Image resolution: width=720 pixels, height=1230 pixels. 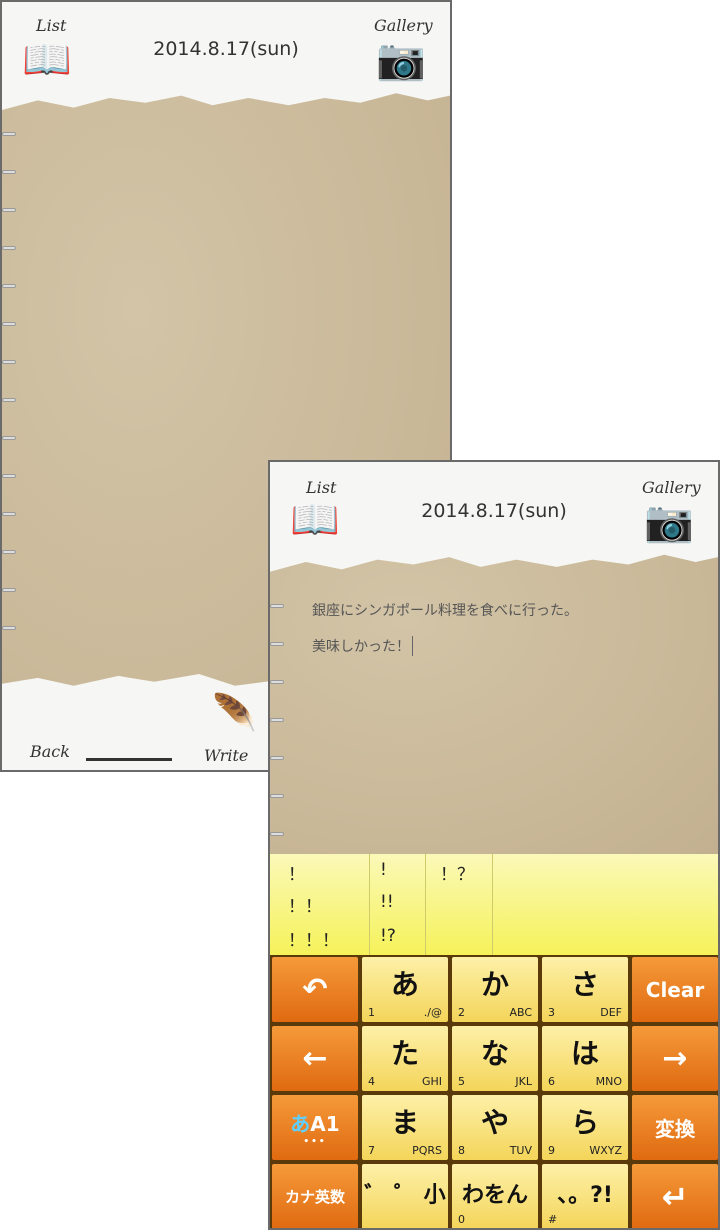 I want to click on key-#: 、。?! #, so click(x=585, y=1196).